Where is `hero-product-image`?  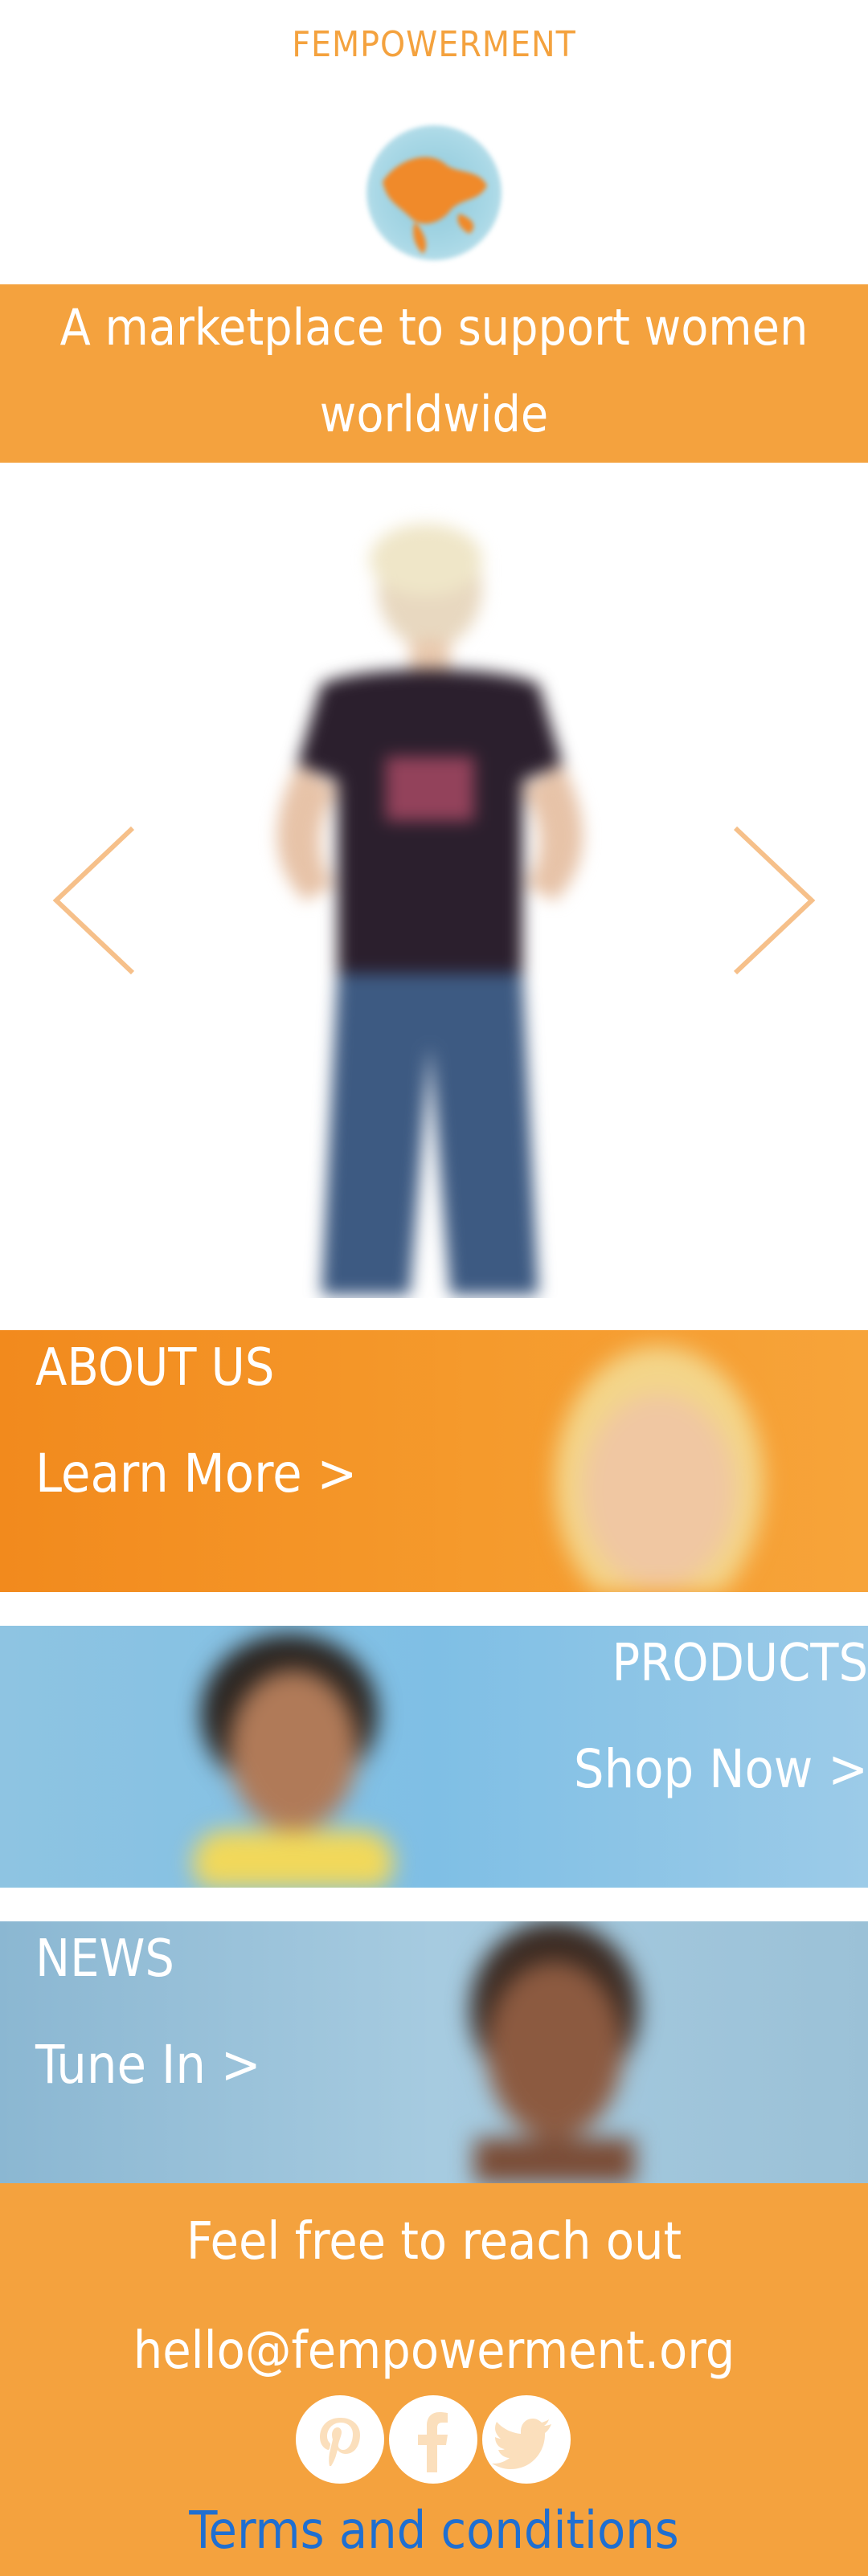 hero-product-image is located at coordinates (430, 909).